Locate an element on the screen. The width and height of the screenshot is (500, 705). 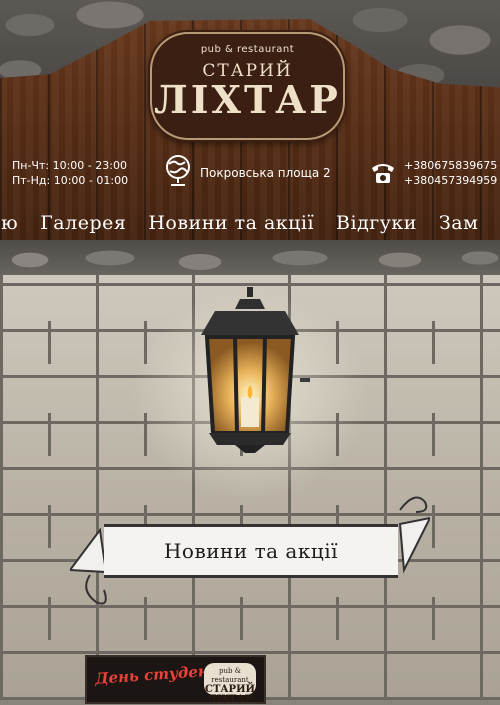
address-text: Покровська площа 2 is located at coordinates (265, 173).